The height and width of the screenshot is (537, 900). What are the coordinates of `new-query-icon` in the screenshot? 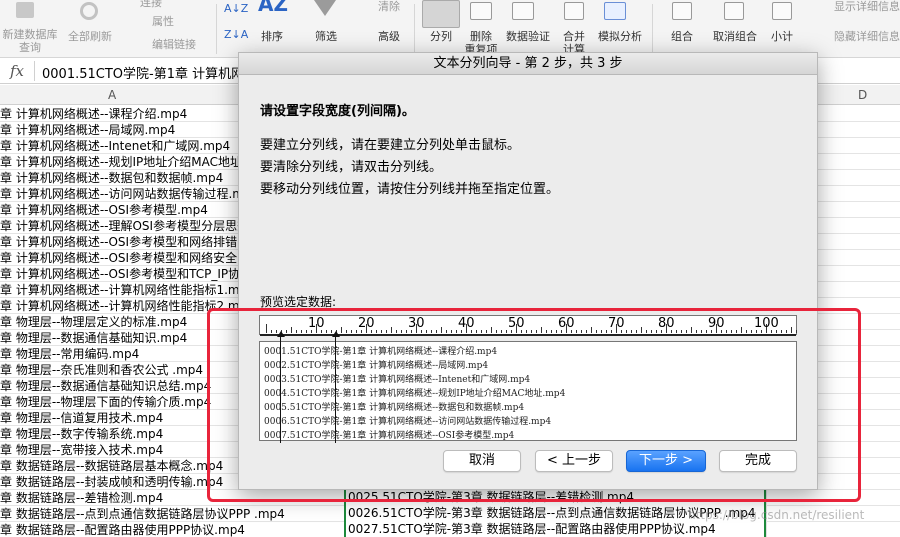 It's located at (25, 10).